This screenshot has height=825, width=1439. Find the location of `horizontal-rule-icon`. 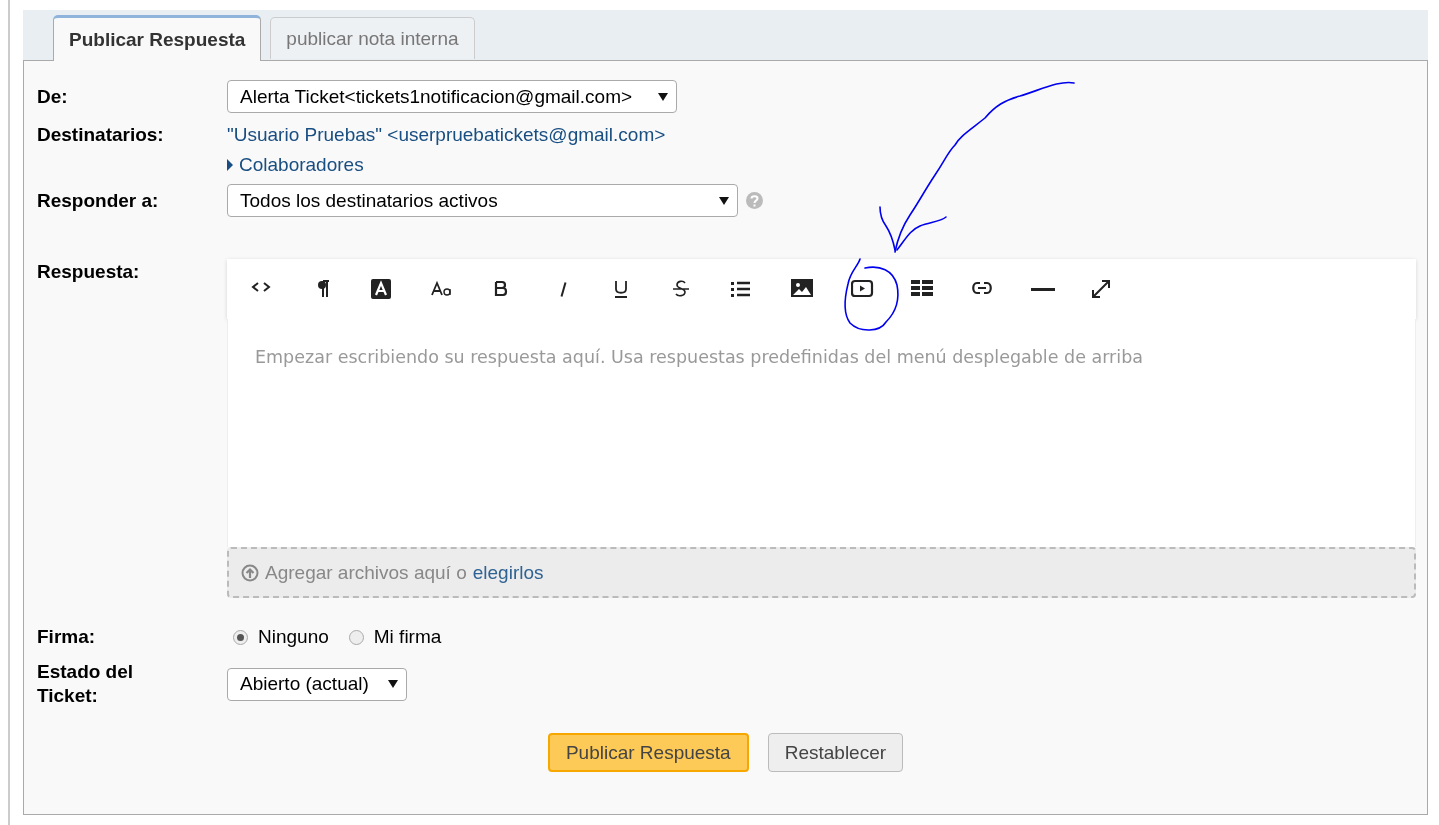

horizontal-rule-icon is located at coordinates (1043, 289).